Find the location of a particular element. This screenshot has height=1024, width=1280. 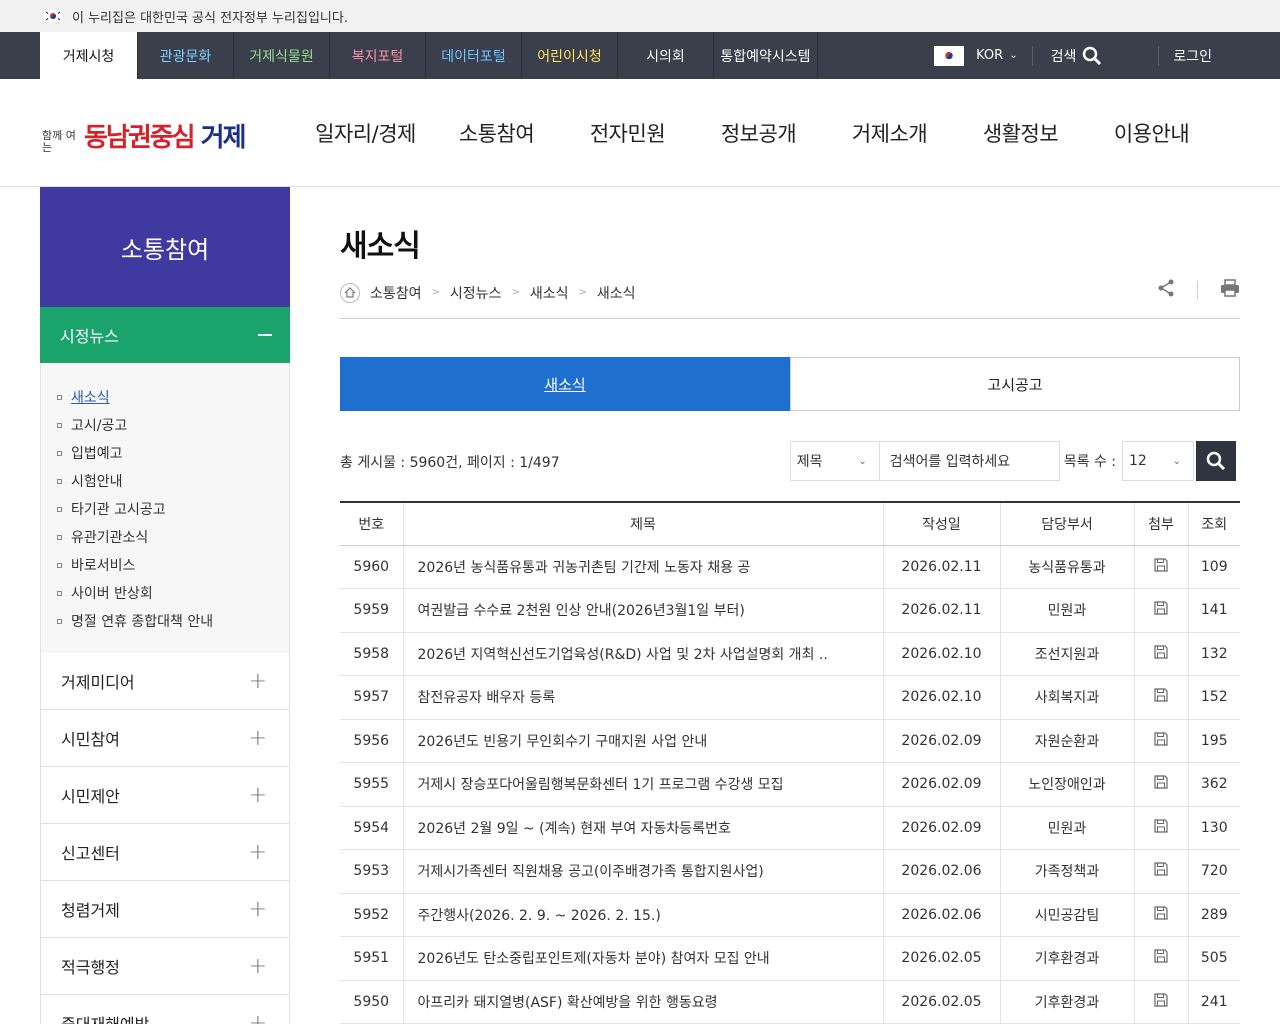

sidebar-subitem: 유관기관소식 is located at coordinates (173, 537).